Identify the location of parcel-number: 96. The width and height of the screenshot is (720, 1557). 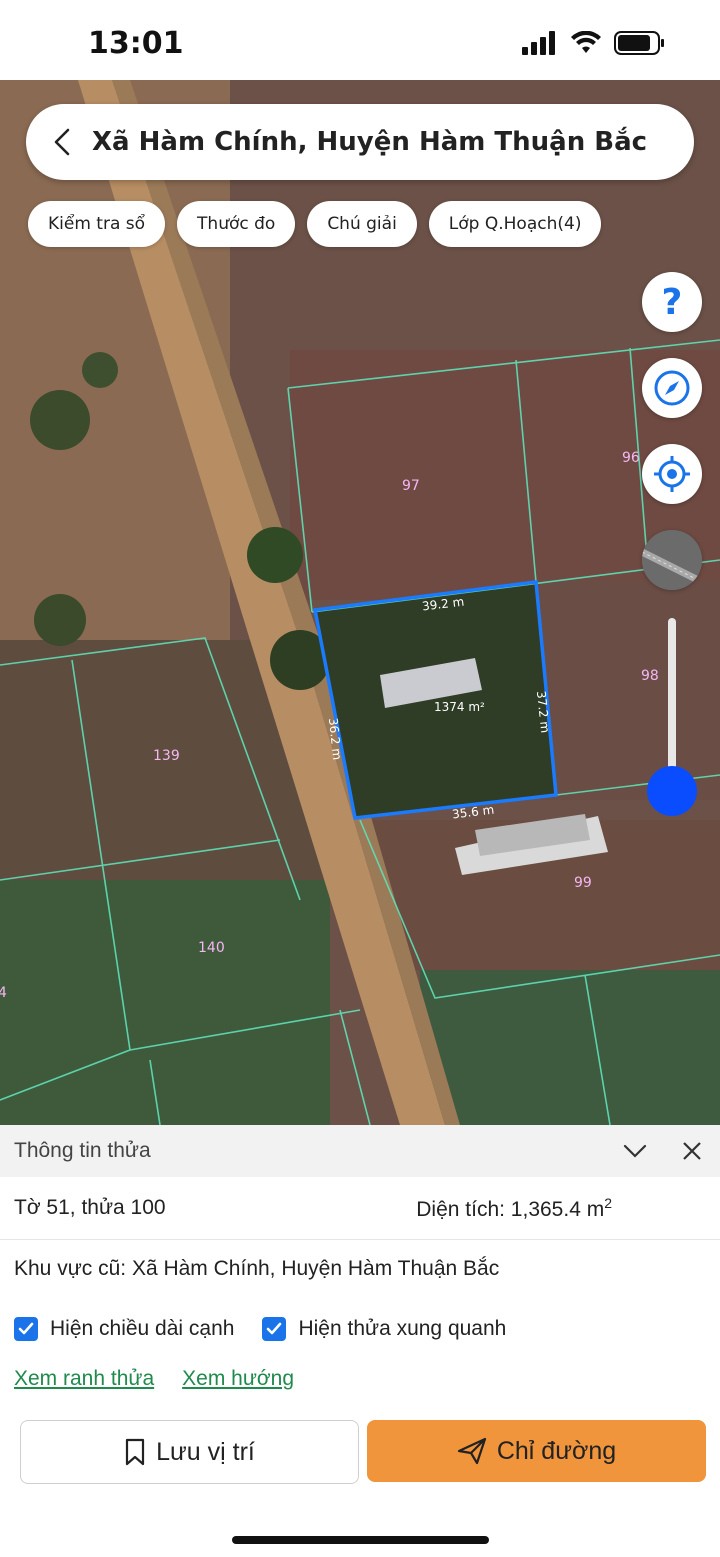
(631, 458).